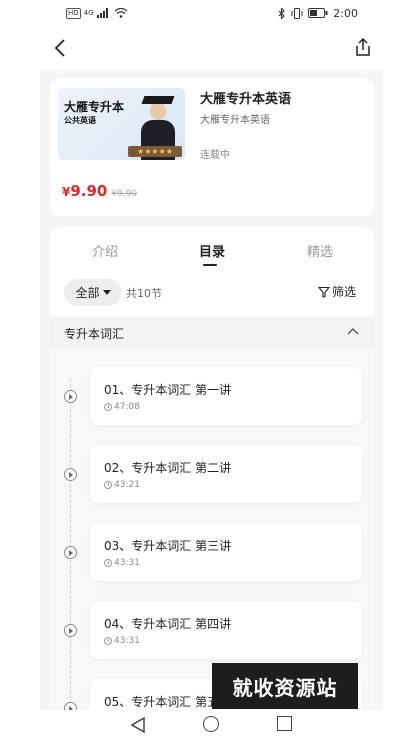 Image resolution: width=420 pixels, height=746 pixels. What do you see at coordinates (168, 624) in the screenshot?
I see `lesson-title: 04、专升本词汇 第四讲` at bounding box center [168, 624].